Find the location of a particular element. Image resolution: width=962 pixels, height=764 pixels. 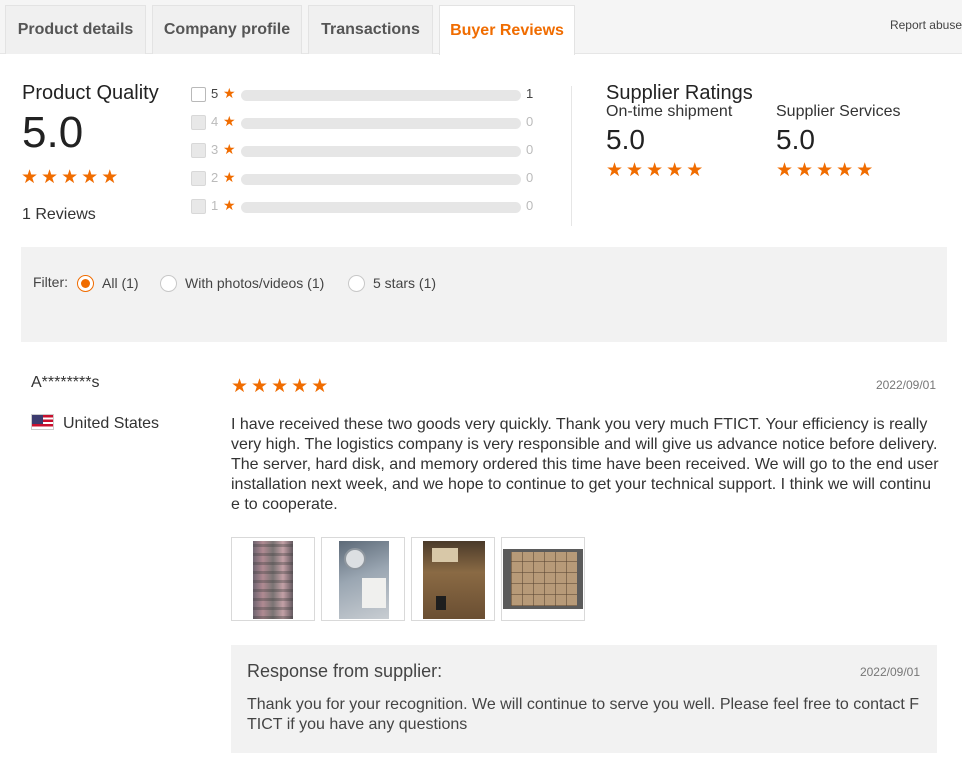

review-date: 2022/09/01 is located at coordinates (905, 385).